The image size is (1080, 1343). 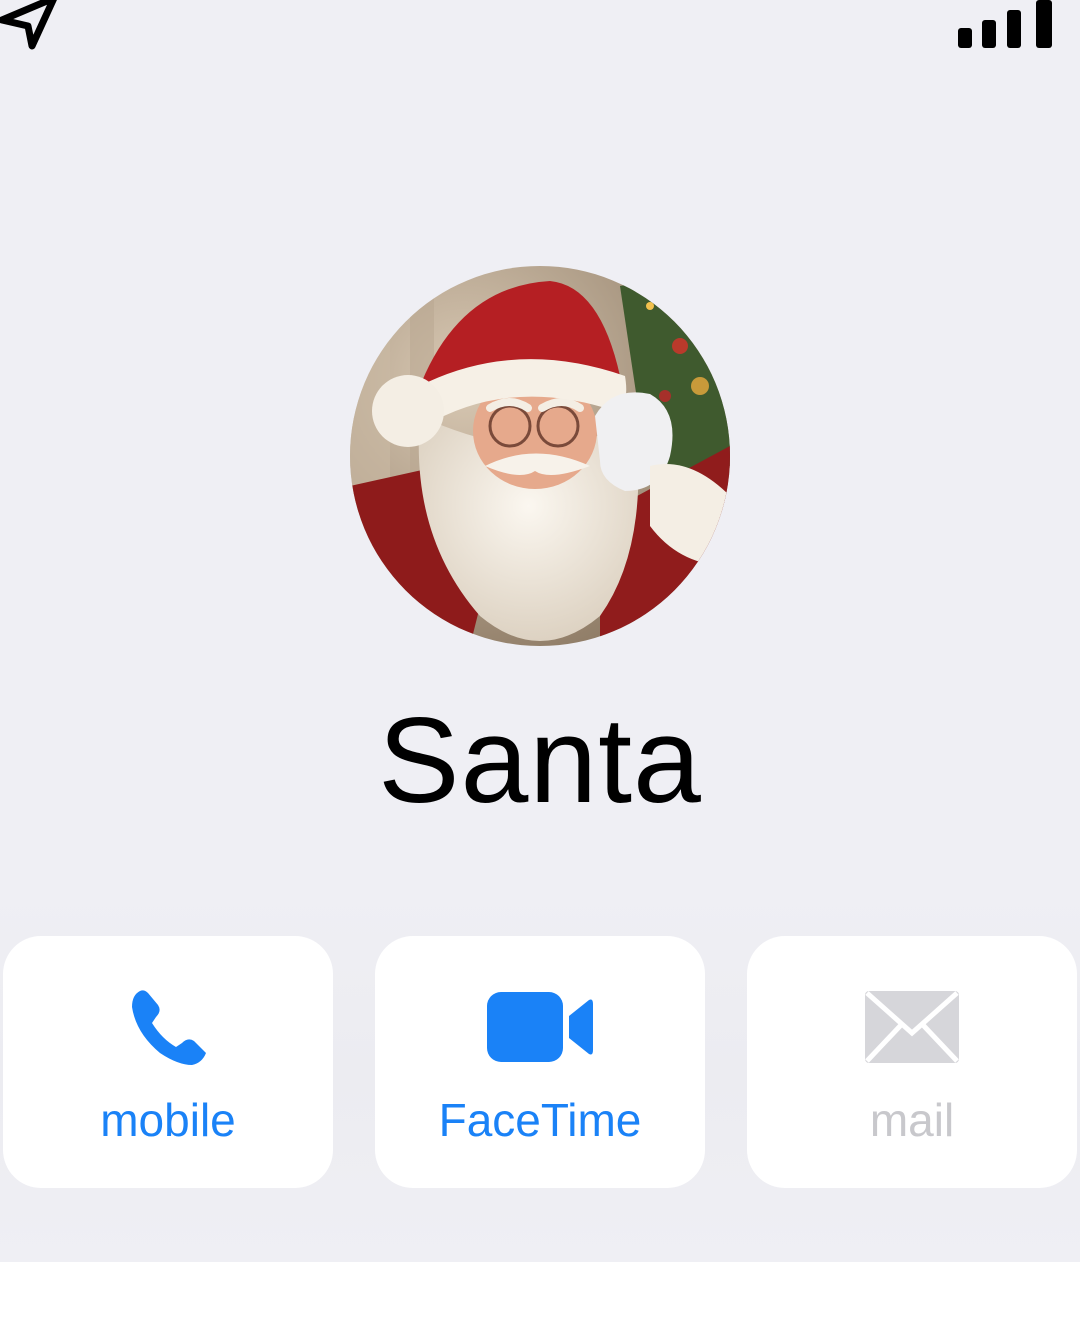 I want to click on contact-details-section, so click(x=540, y=1302).